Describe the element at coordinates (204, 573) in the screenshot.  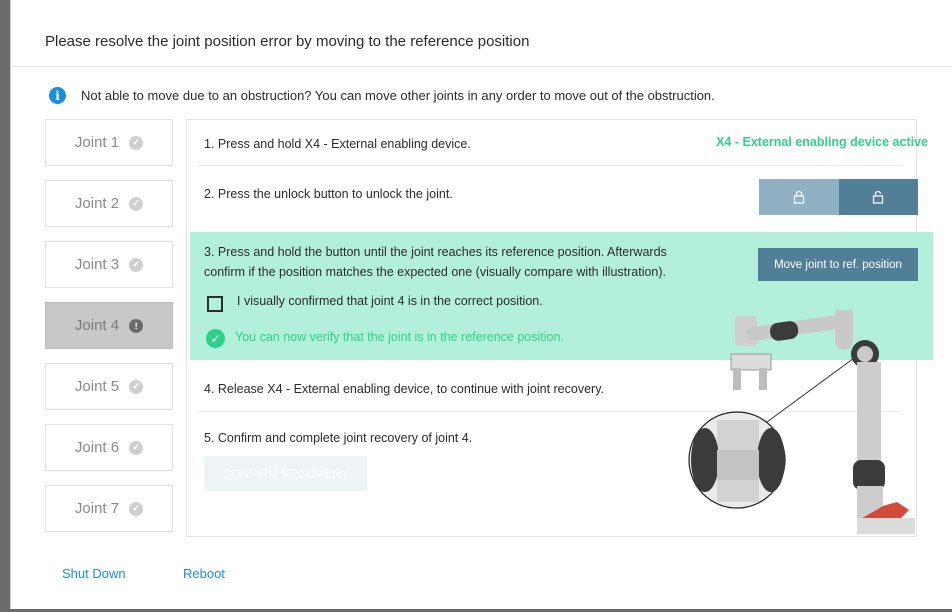
I see `reboot-link: Reboot` at that location.